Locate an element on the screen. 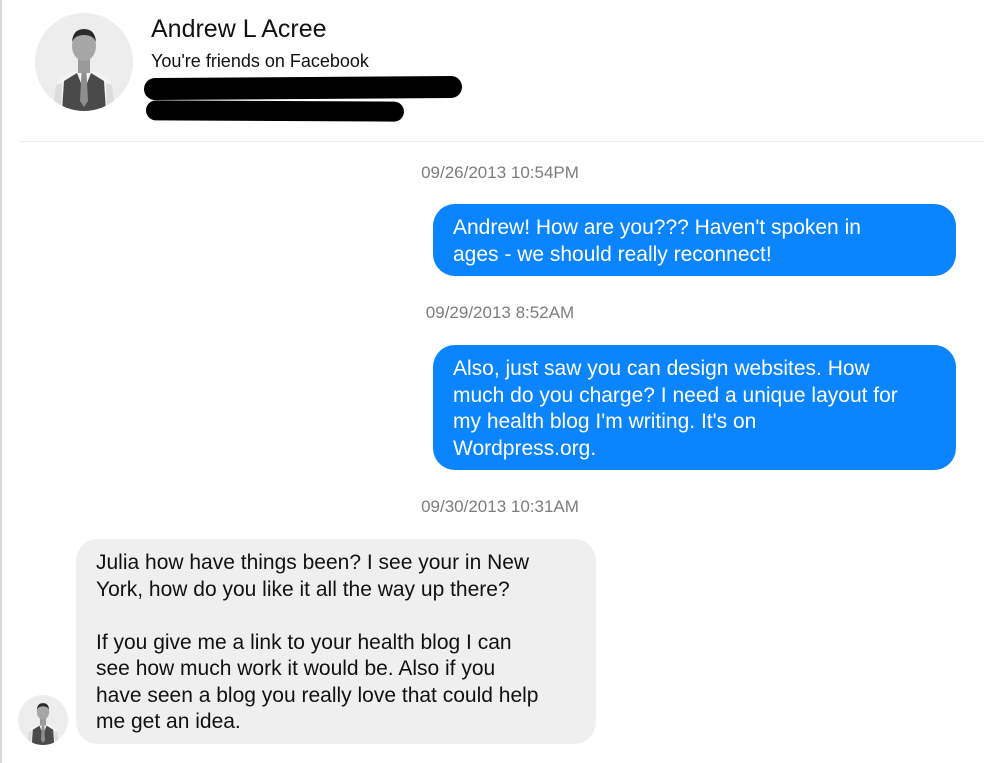 The height and width of the screenshot is (763, 1000). contact-avatar is located at coordinates (84, 62).